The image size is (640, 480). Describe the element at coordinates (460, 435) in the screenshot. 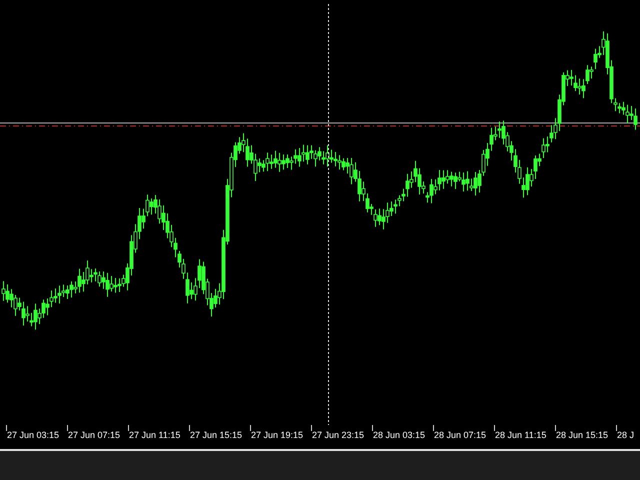

I see `time-label: 28 Jun 07:15` at that location.